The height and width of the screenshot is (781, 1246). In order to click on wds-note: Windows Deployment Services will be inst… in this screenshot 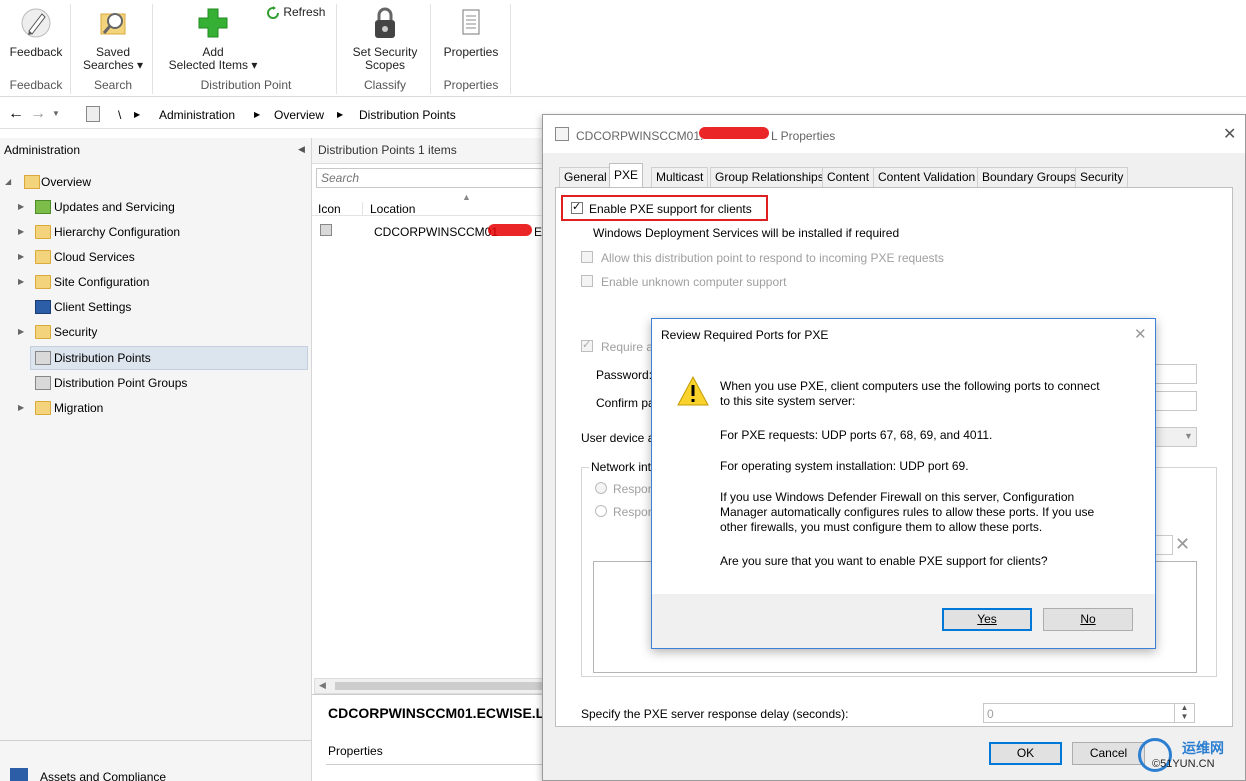, I will do `click(746, 233)`.